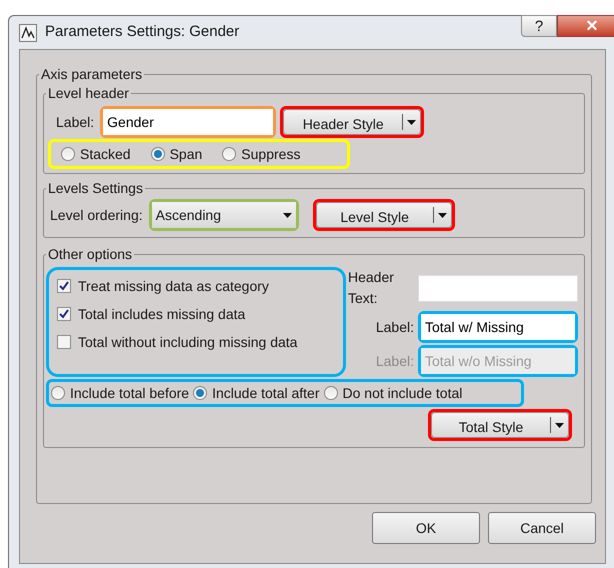 The height and width of the screenshot is (568, 614). Describe the element at coordinates (498, 288) in the screenshot. I see `text-field` at that location.